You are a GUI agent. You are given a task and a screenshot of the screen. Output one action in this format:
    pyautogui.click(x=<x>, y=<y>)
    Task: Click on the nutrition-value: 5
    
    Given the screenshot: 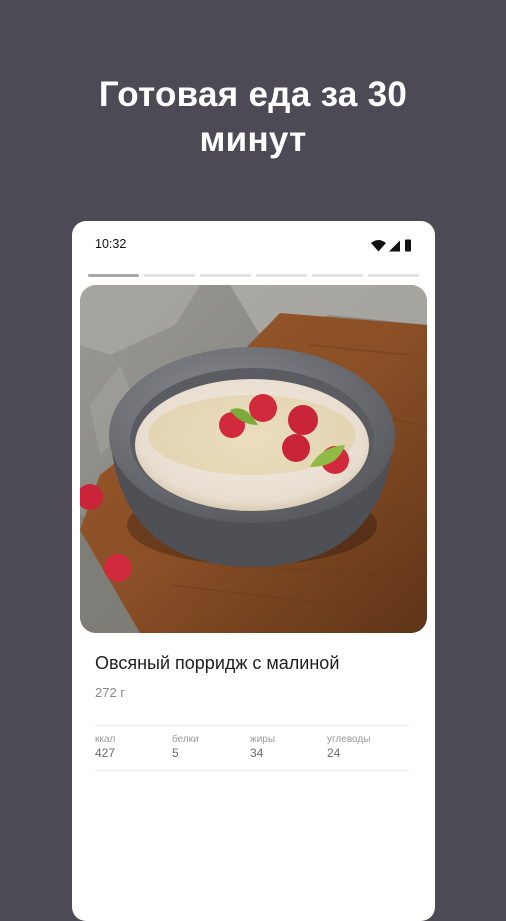 What is the action you would take?
    pyautogui.click(x=175, y=753)
    